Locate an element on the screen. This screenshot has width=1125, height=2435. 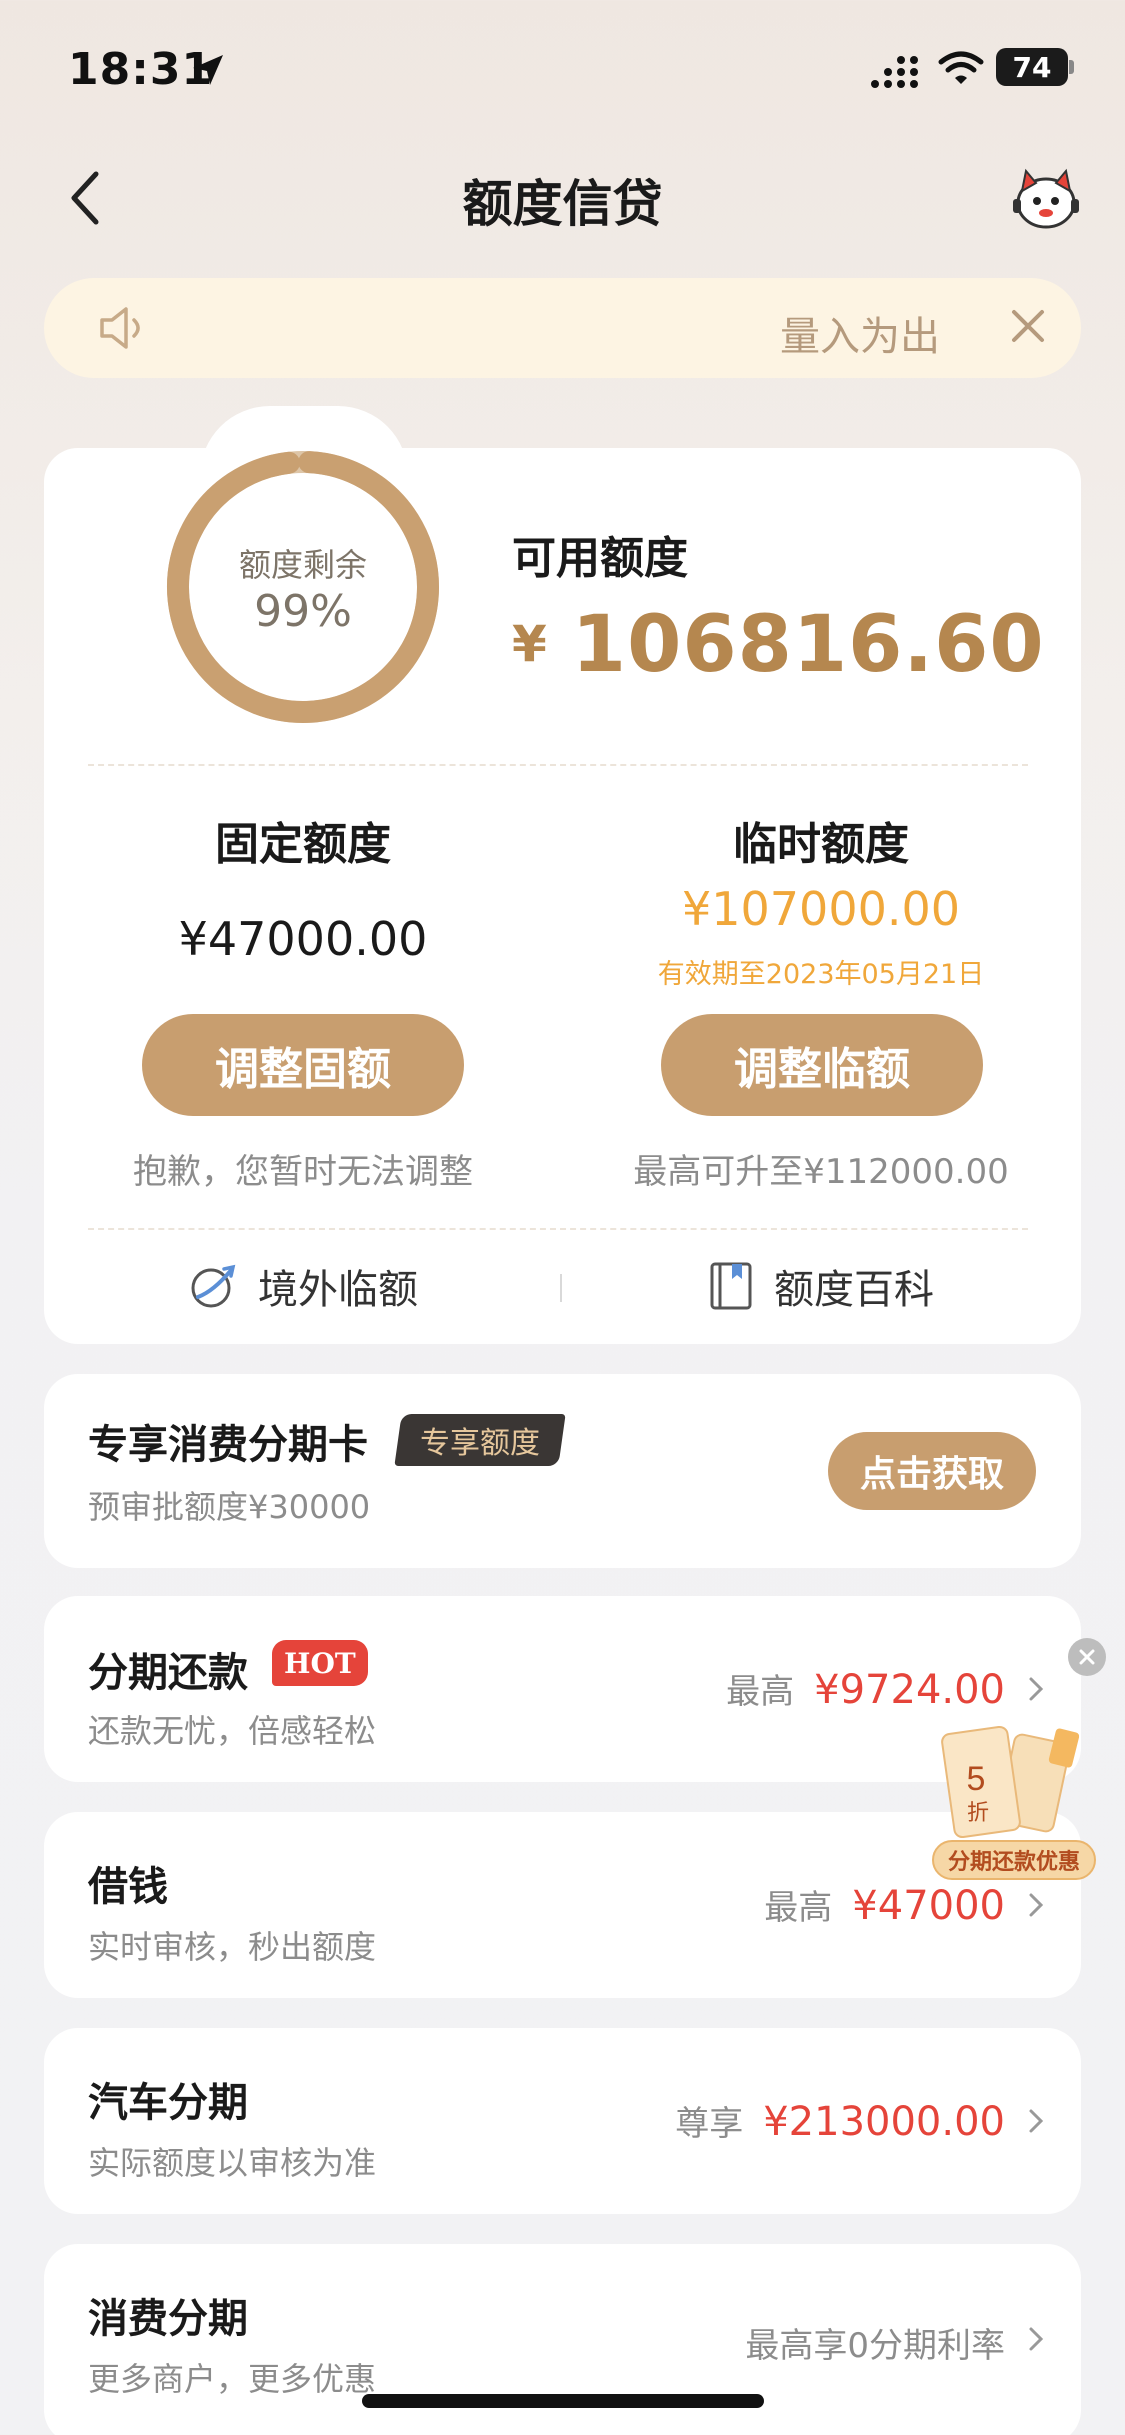
discount-coupon-icon: 5 折 is located at coordinates (1011, 1784).